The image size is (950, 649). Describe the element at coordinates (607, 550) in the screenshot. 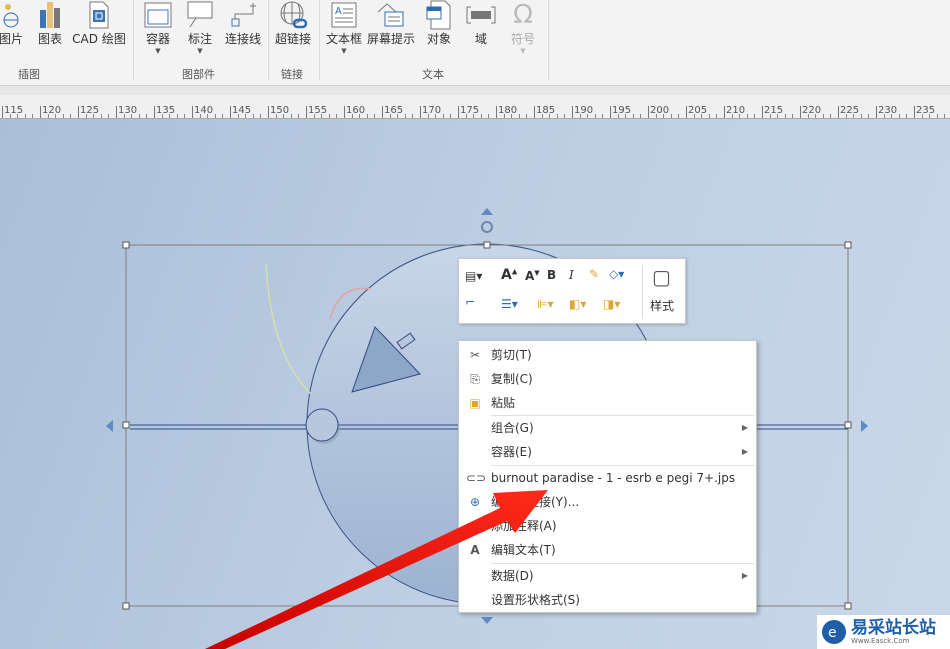

I see `menu-item-edit-text: A 编辑文本(T)` at that location.